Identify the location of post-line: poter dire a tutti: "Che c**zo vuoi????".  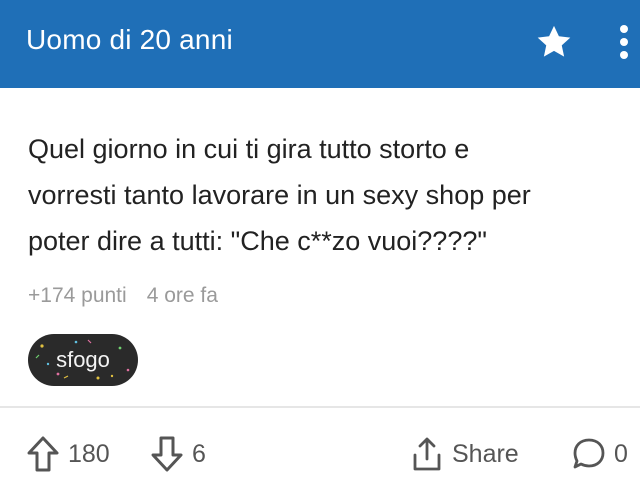
(257, 241).